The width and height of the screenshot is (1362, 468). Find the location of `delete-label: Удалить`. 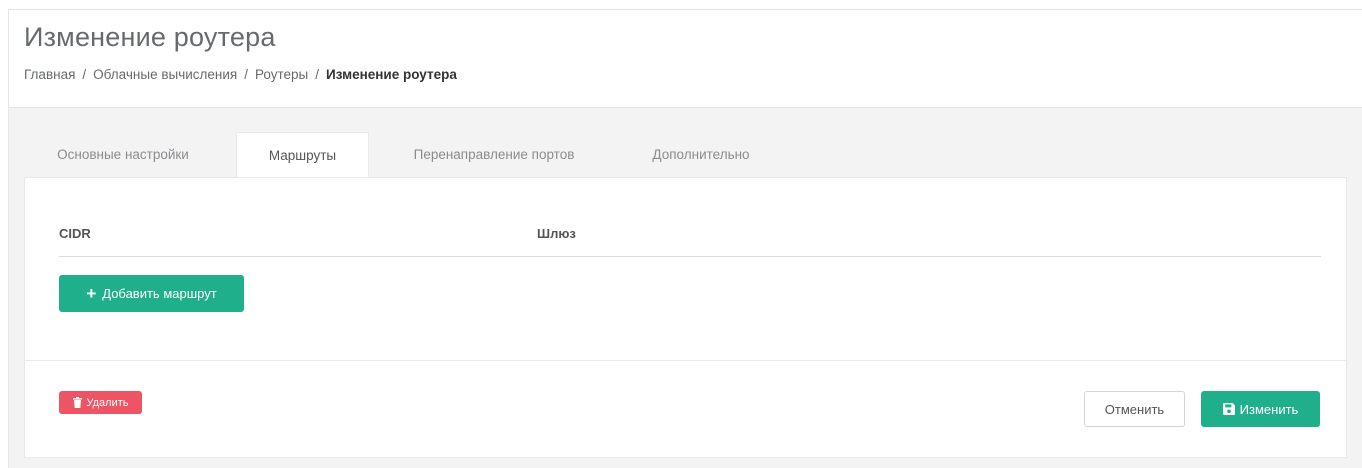

delete-label: Удалить is located at coordinates (107, 402).